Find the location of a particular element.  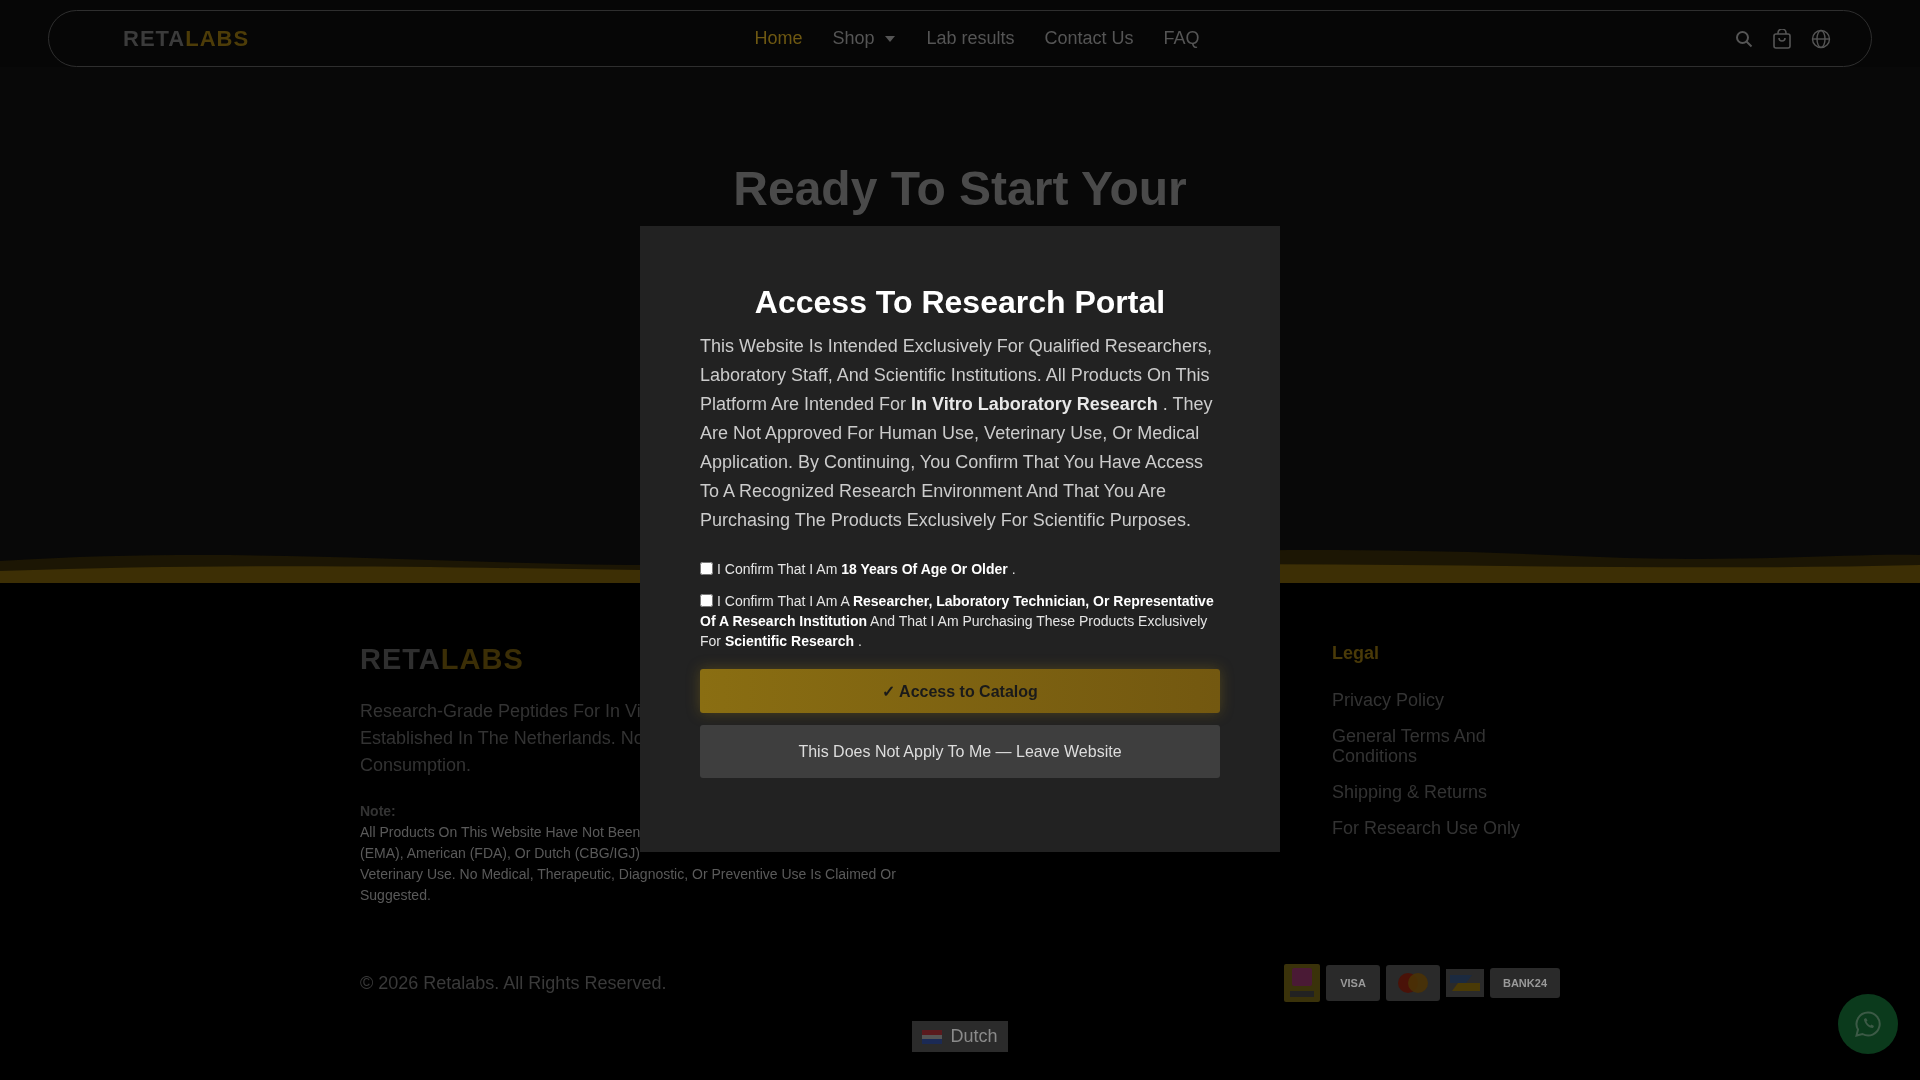

leave-website-button: This Does Not Apply To Me — Leave Website is located at coordinates (960, 751).